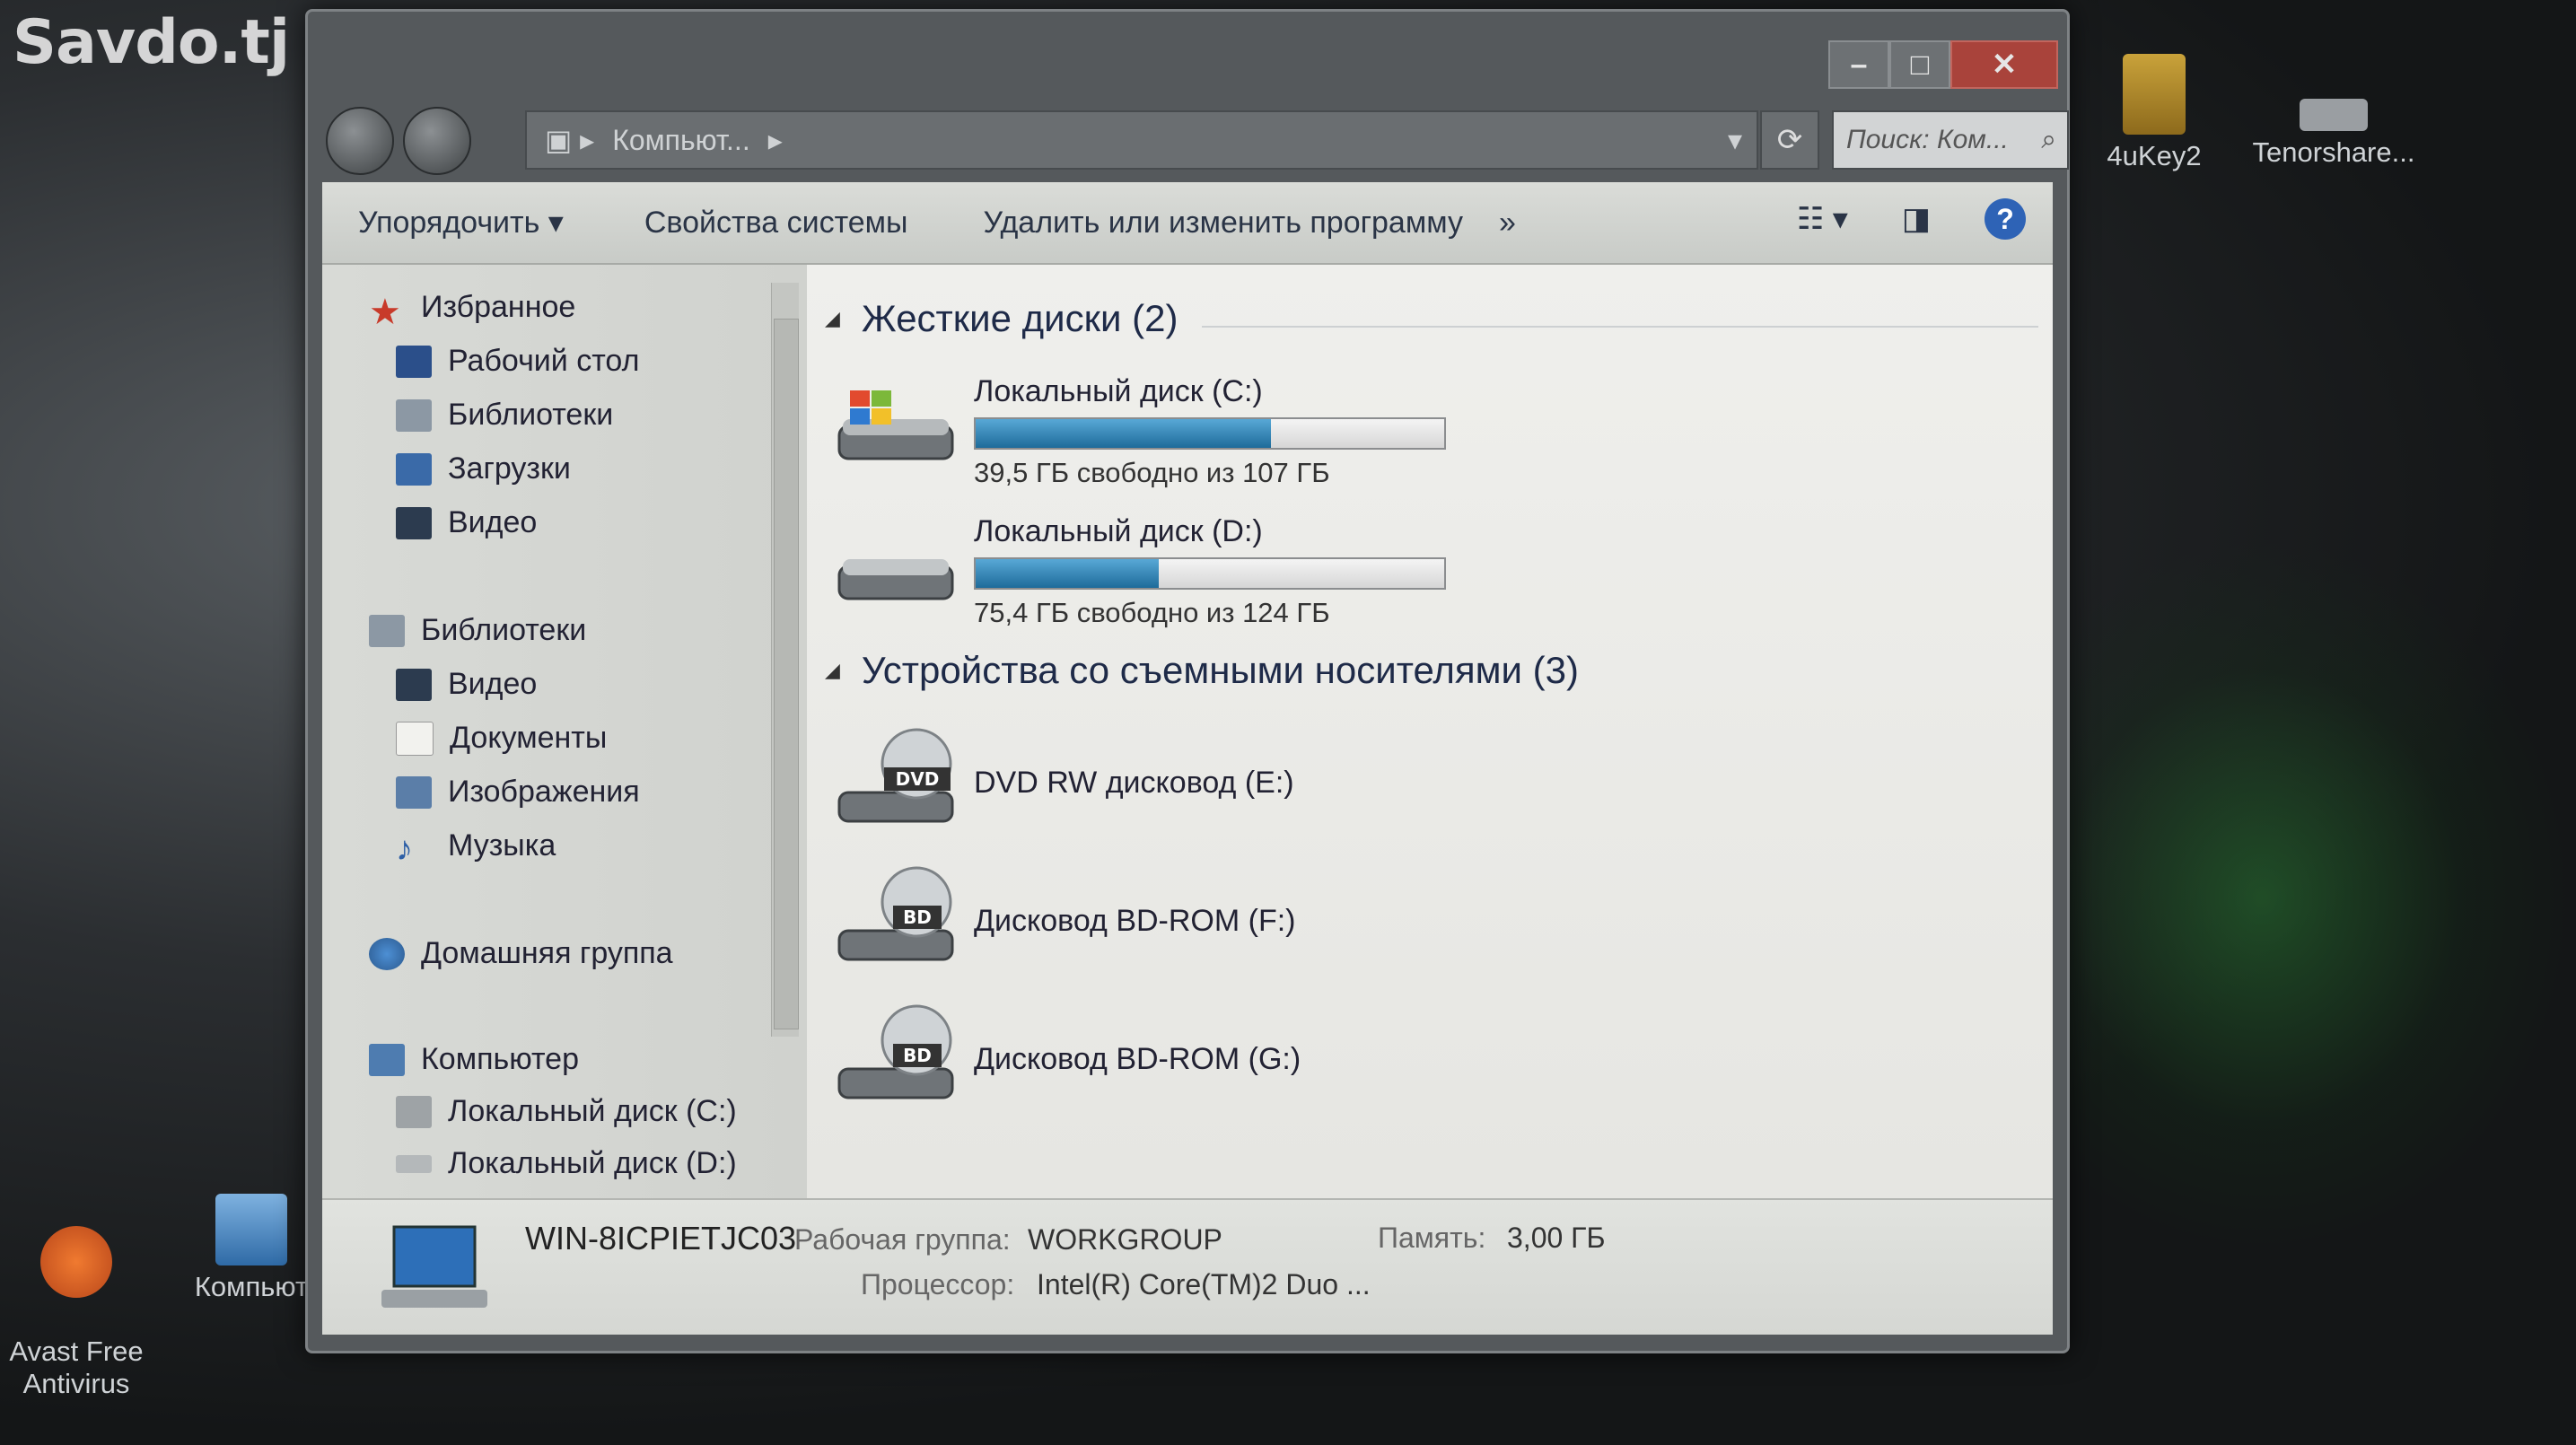 The width and height of the screenshot is (2576, 1445). What do you see at coordinates (1135, 921) in the screenshot?
I see `drive-name: Дисковод BD-ROM (F:)` at bounding box center [1135, 921].